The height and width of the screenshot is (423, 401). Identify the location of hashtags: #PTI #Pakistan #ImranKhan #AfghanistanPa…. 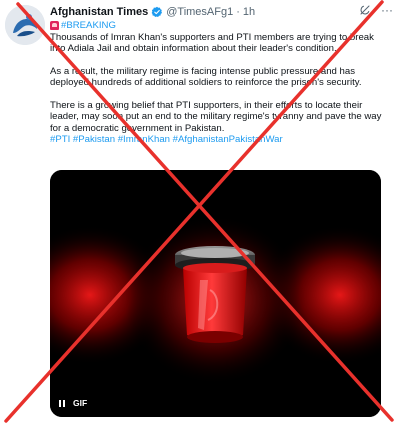
(220, 140).